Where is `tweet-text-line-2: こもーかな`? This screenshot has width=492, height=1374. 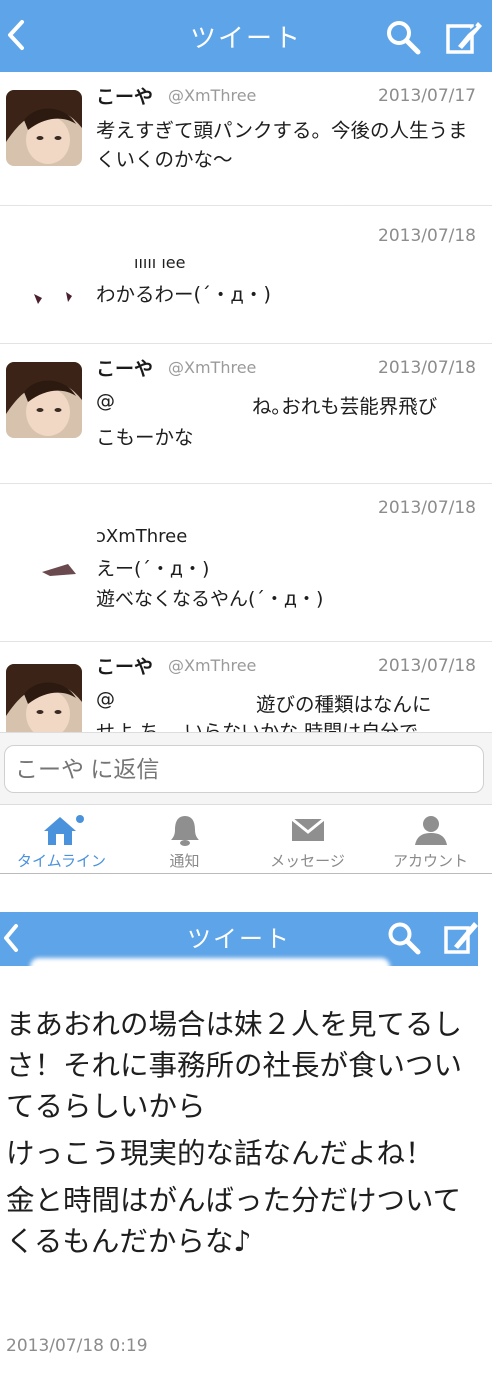 tweet-text-line-2: こもーかな is located at coordinates (145, 437).